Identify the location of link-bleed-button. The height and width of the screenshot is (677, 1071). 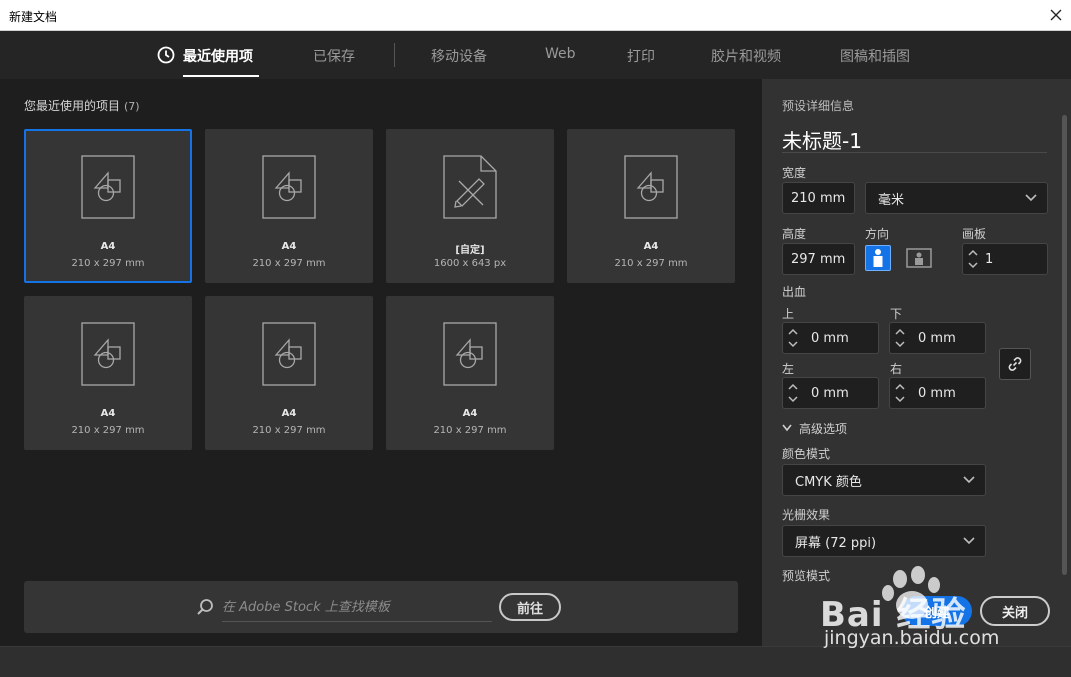
(1015, 364).